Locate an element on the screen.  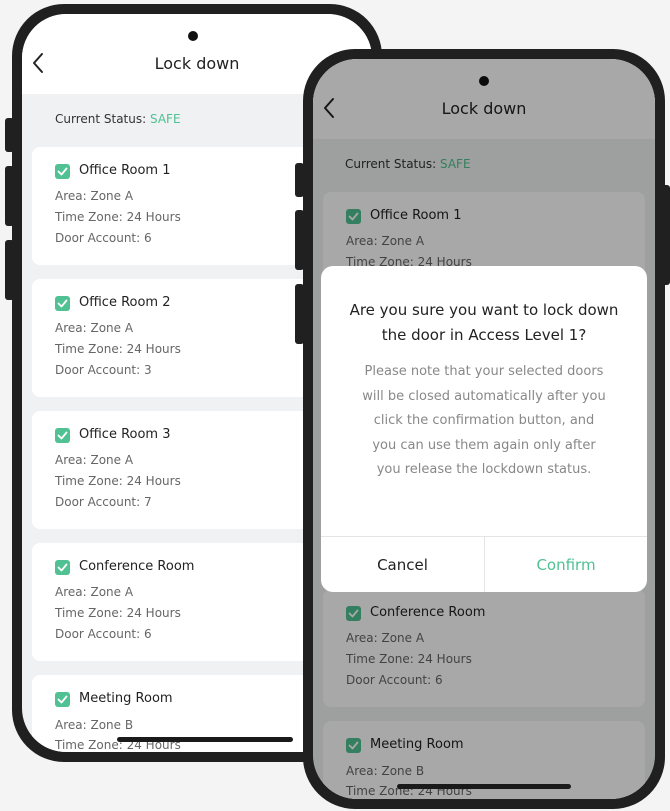
room-name: Office Room 2 is located at coordinates (125, 302).